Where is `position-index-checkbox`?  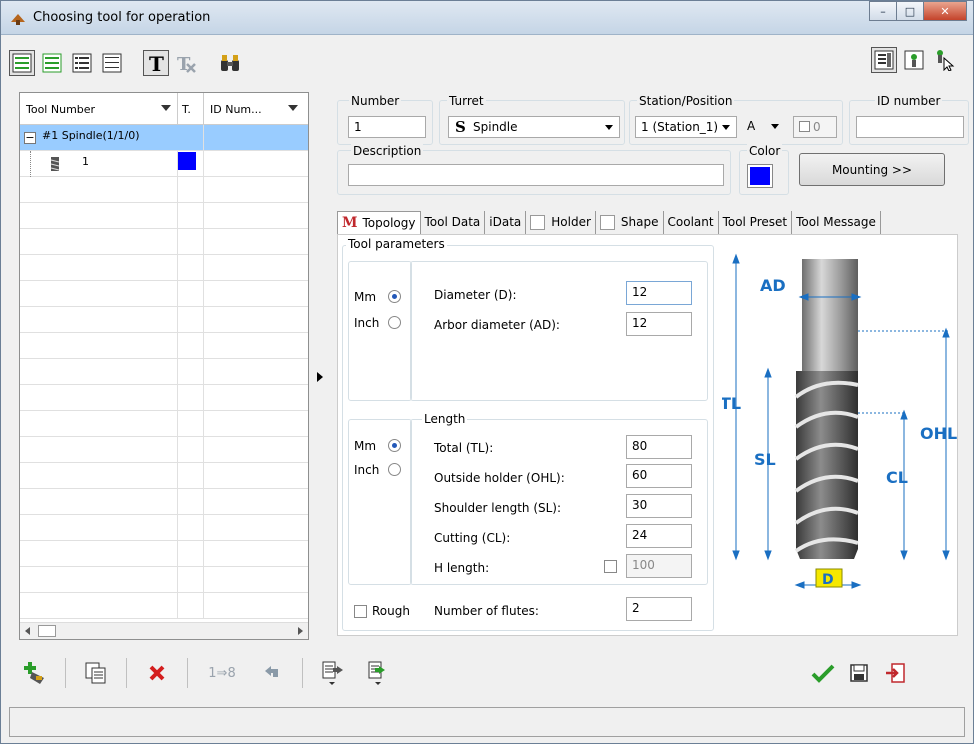
position-index-checkbox is located at coordinates (804, 126).